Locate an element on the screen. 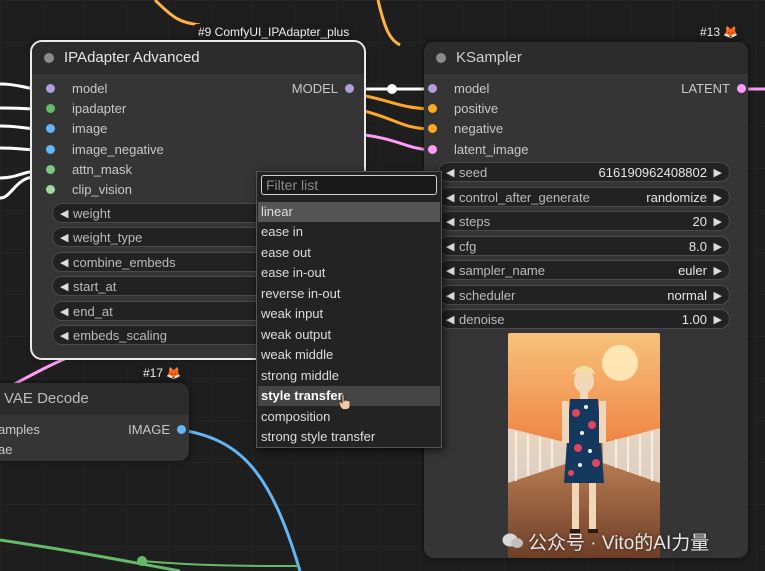 Image resolution: width=765 pixels, height=571 pixels. input-slot-image: image is located at coordinates (76, 129).